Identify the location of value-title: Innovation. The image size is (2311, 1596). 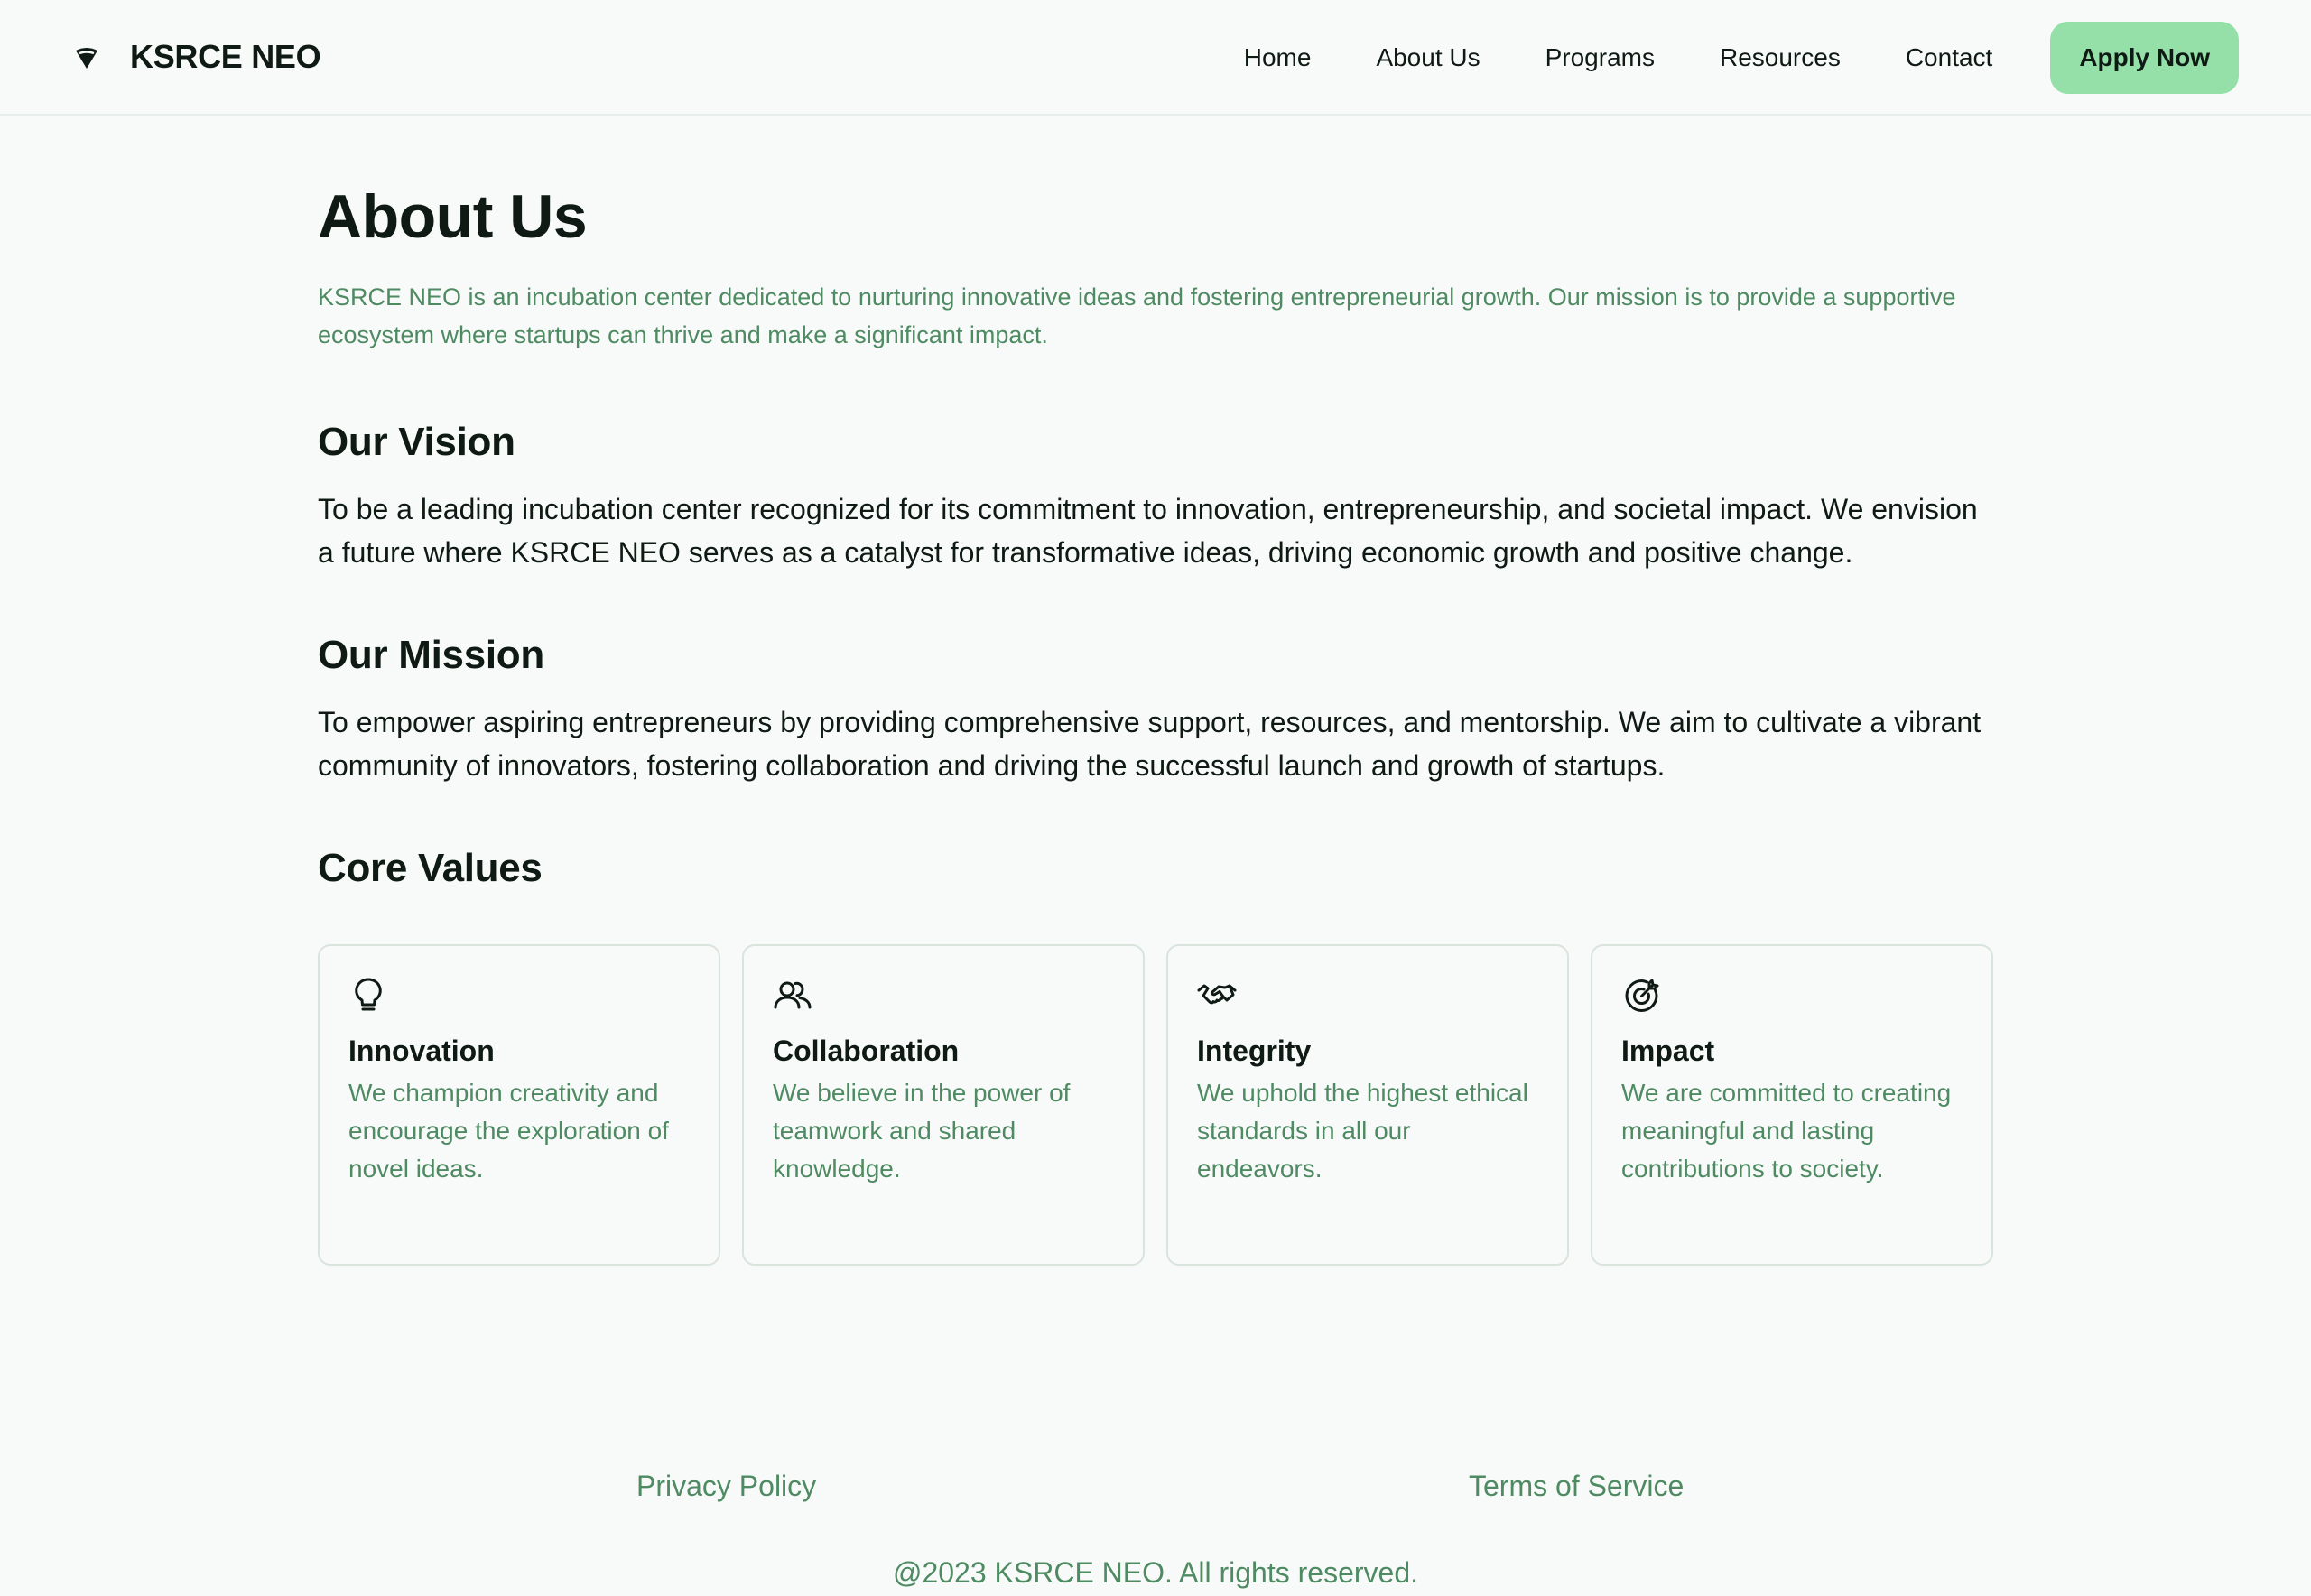
(421, 1051).